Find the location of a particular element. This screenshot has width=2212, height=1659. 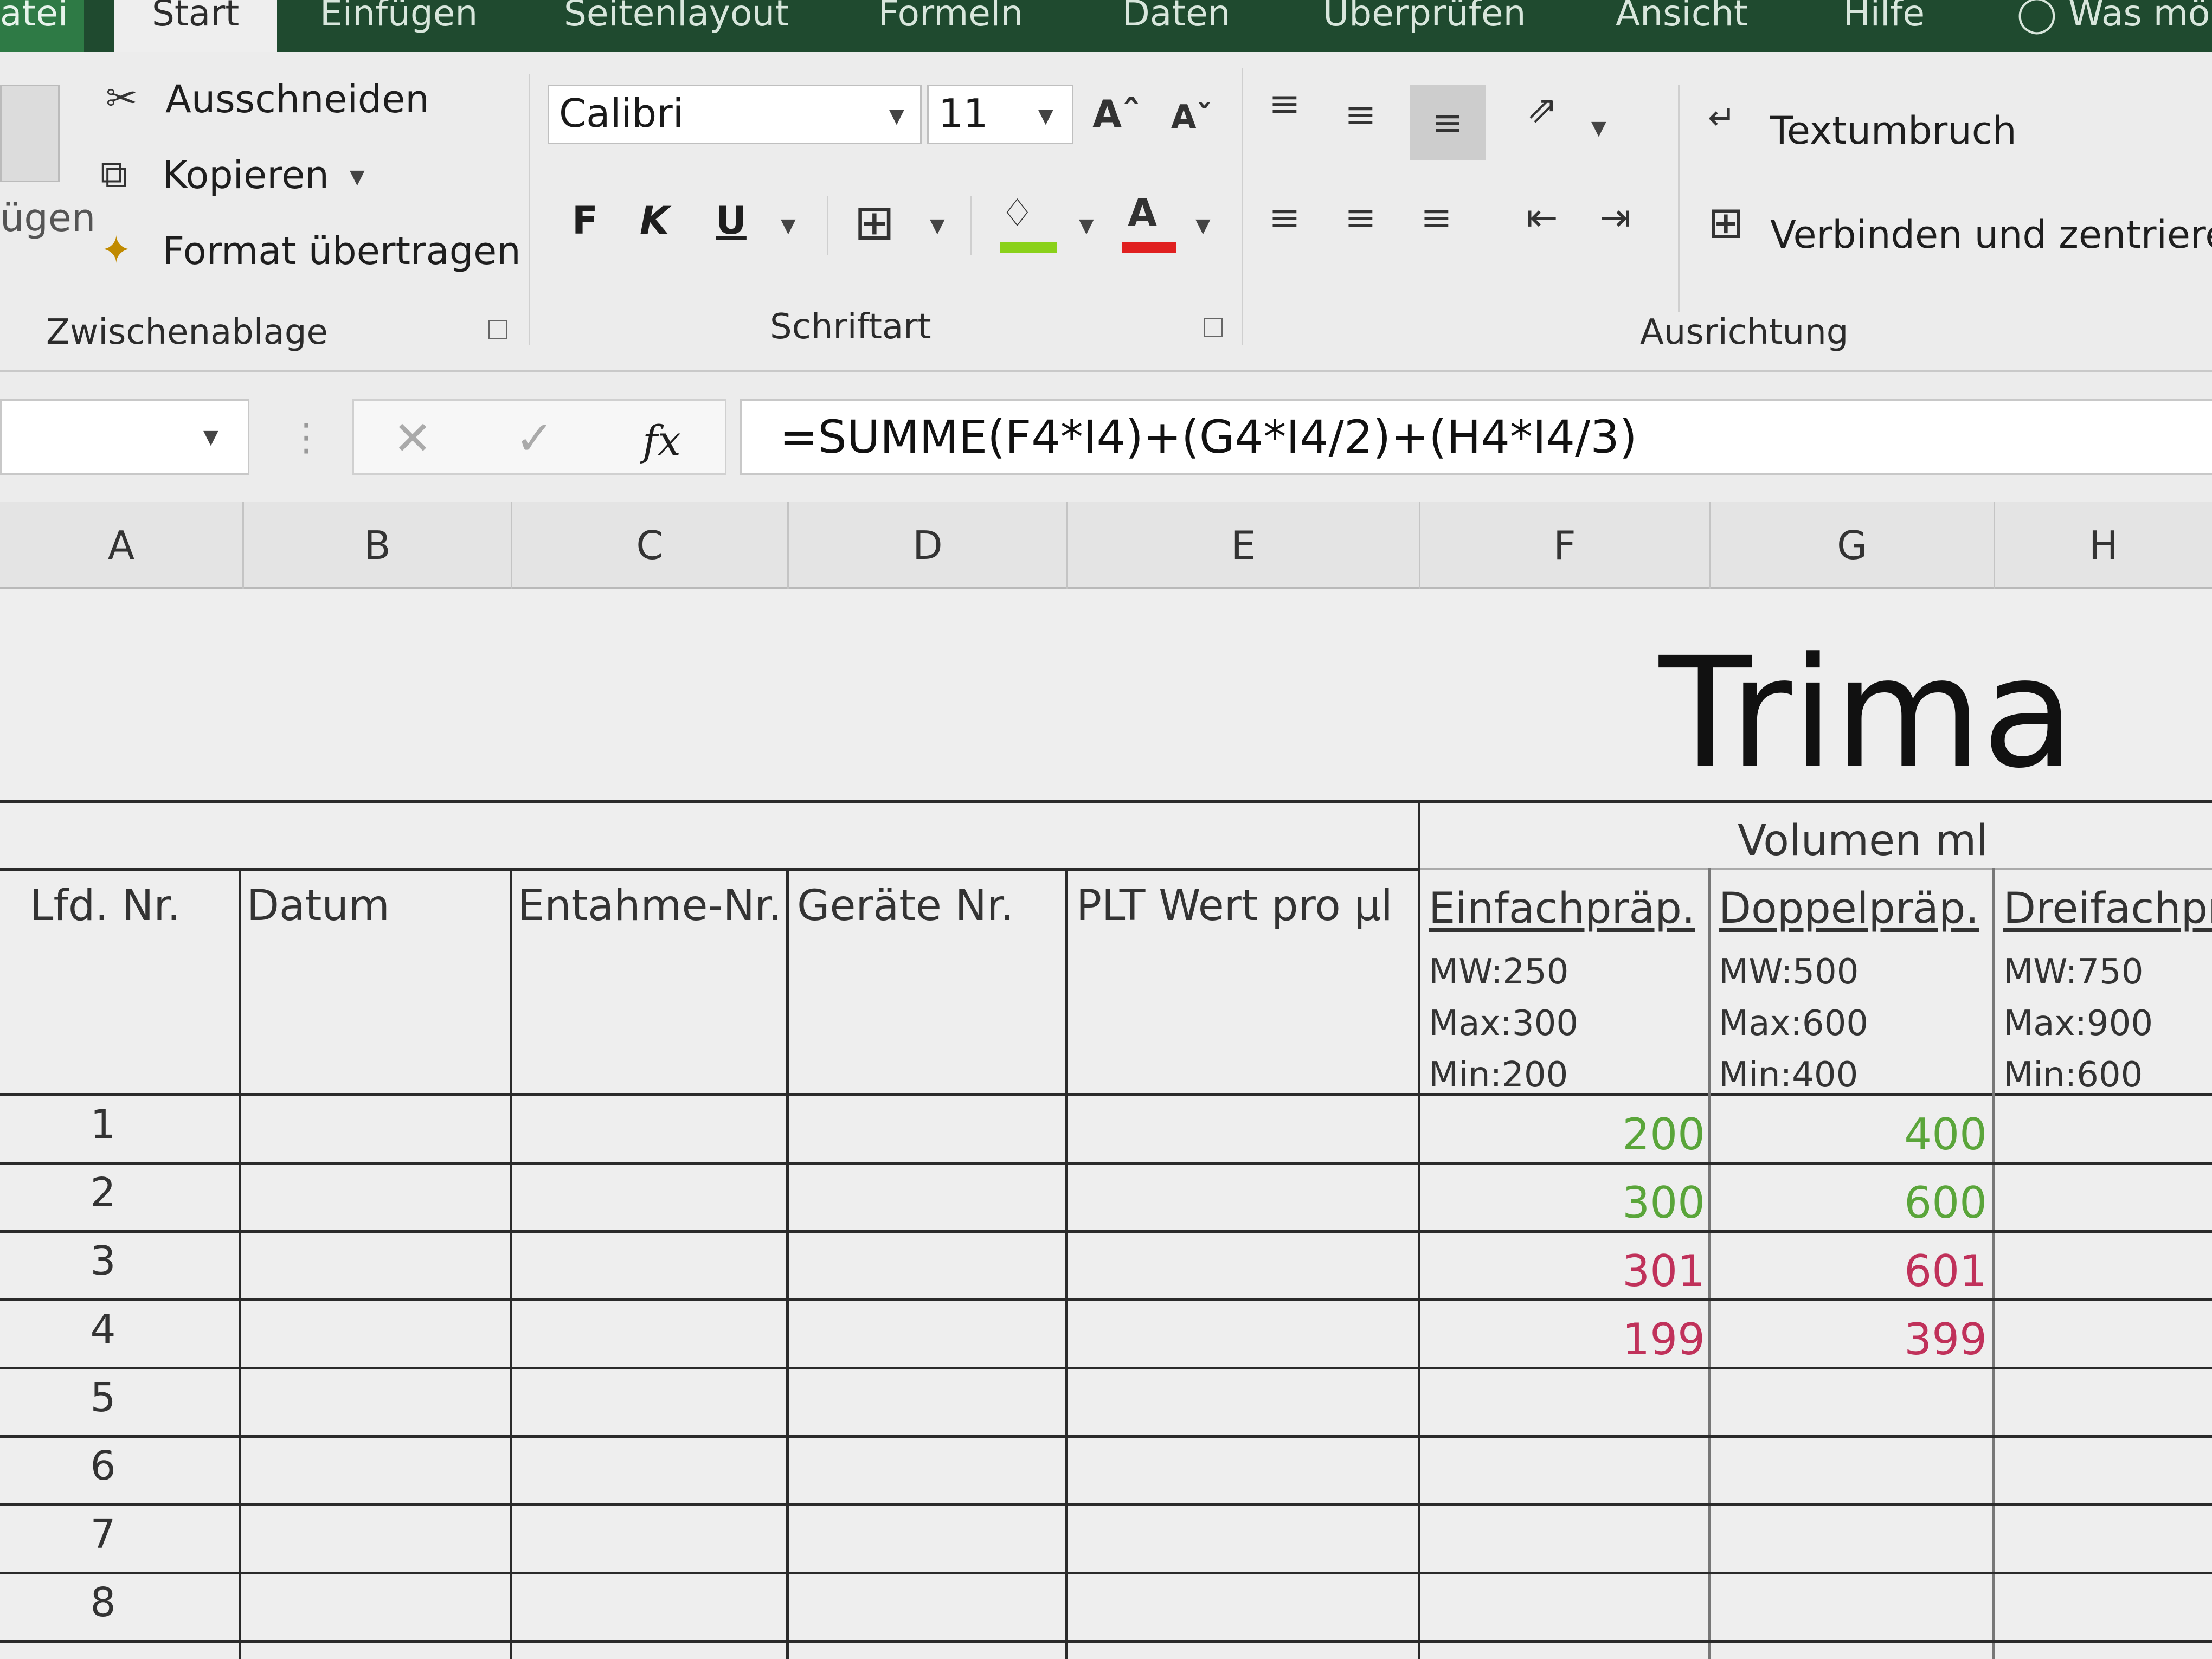

decrease-font-size-icon: Aˇ is located at coordinates (1191, 117).